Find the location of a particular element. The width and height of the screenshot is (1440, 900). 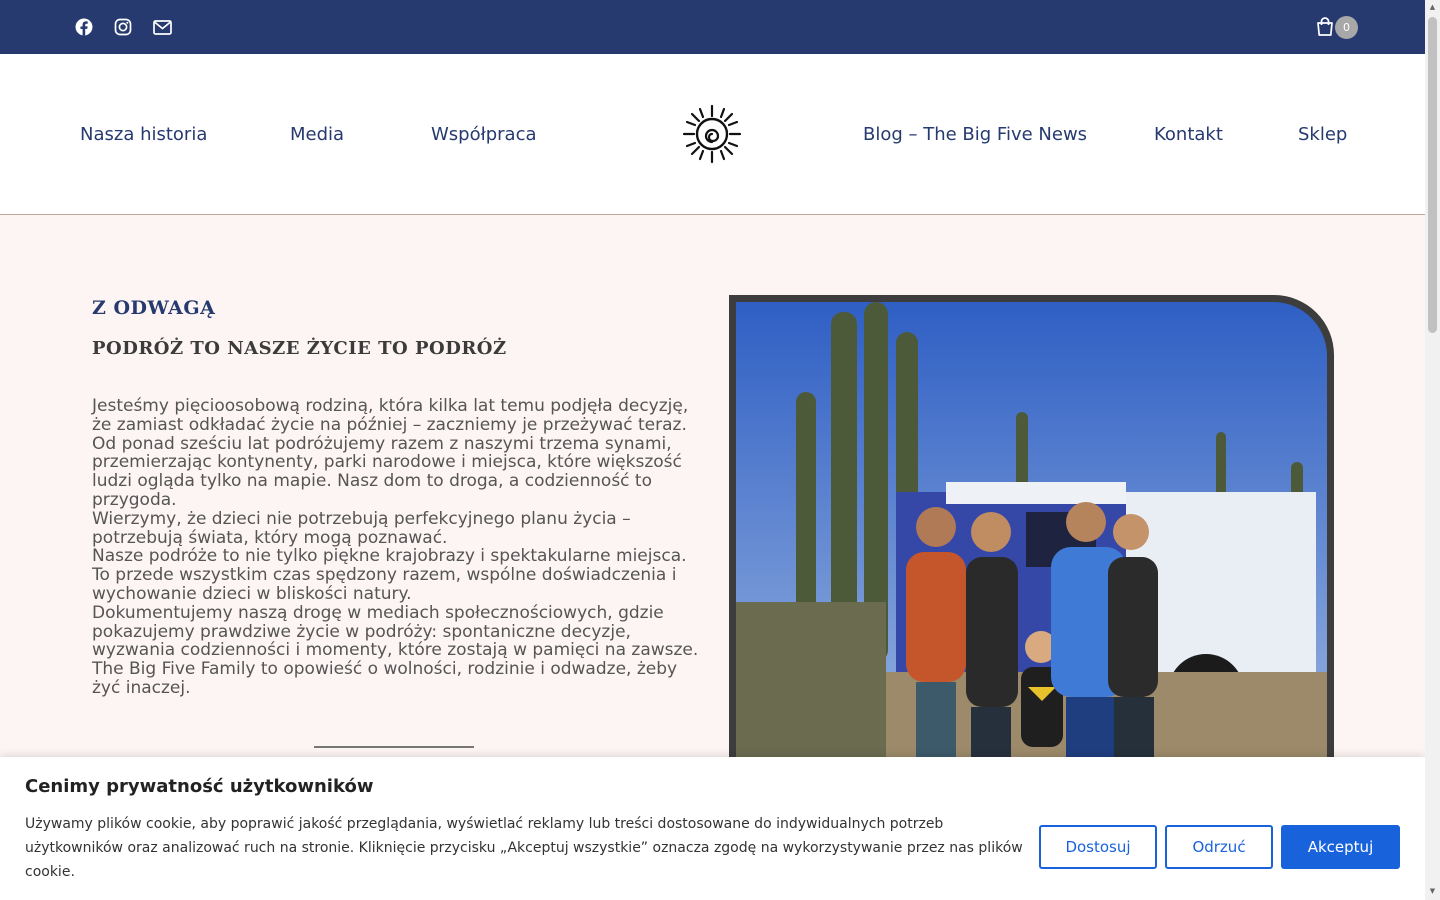

nav-item-sklep: Sklep is located at coordinates (1322, 134).